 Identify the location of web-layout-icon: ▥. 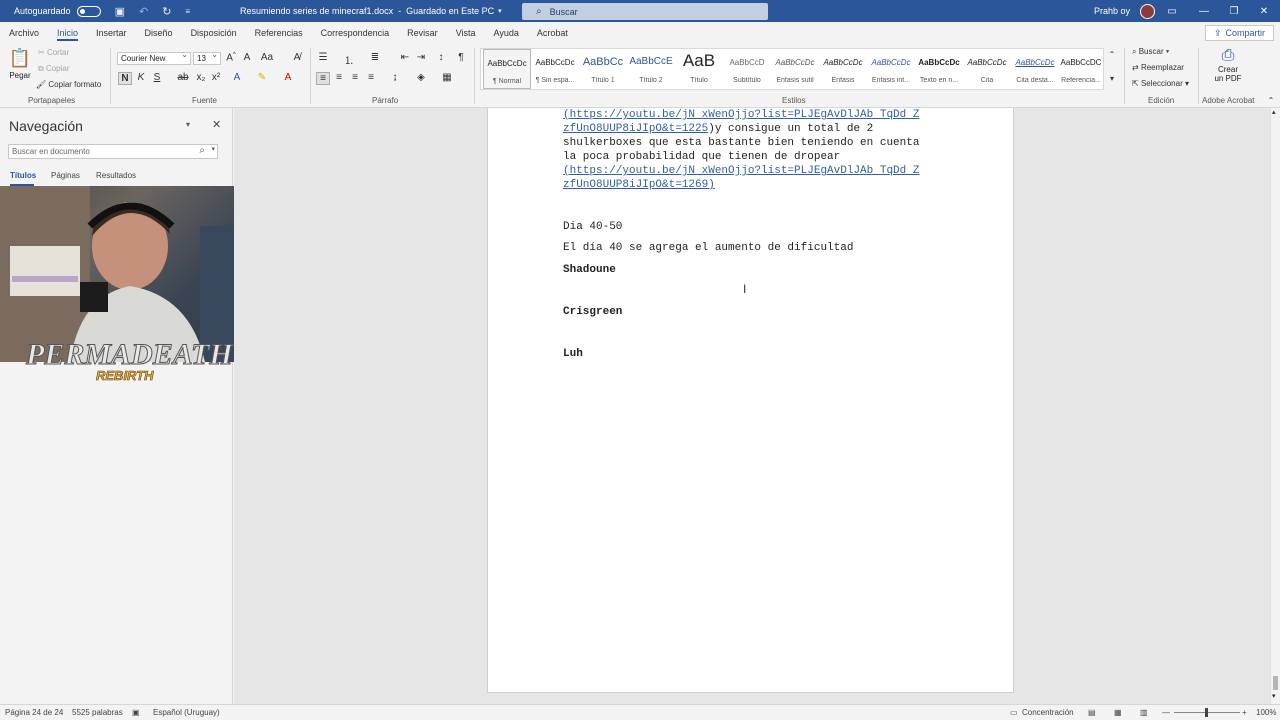
(1144, 712).